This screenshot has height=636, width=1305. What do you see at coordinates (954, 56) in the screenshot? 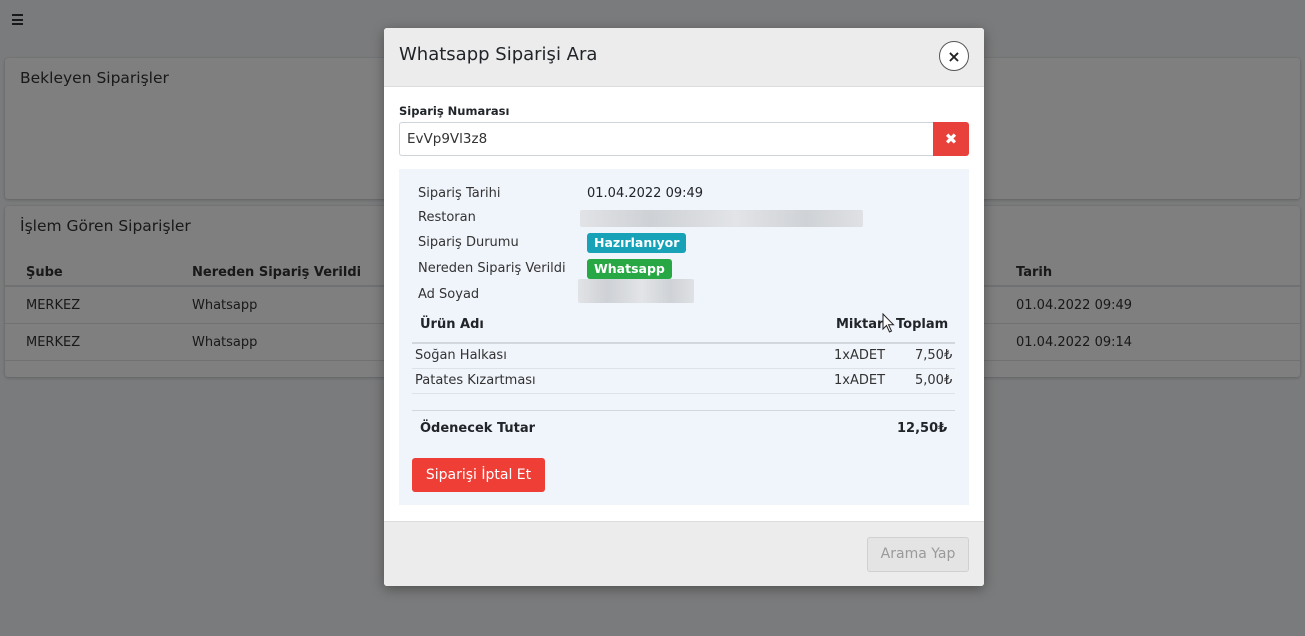
I see `close-icon: ×` at bounding box center [954, 56].